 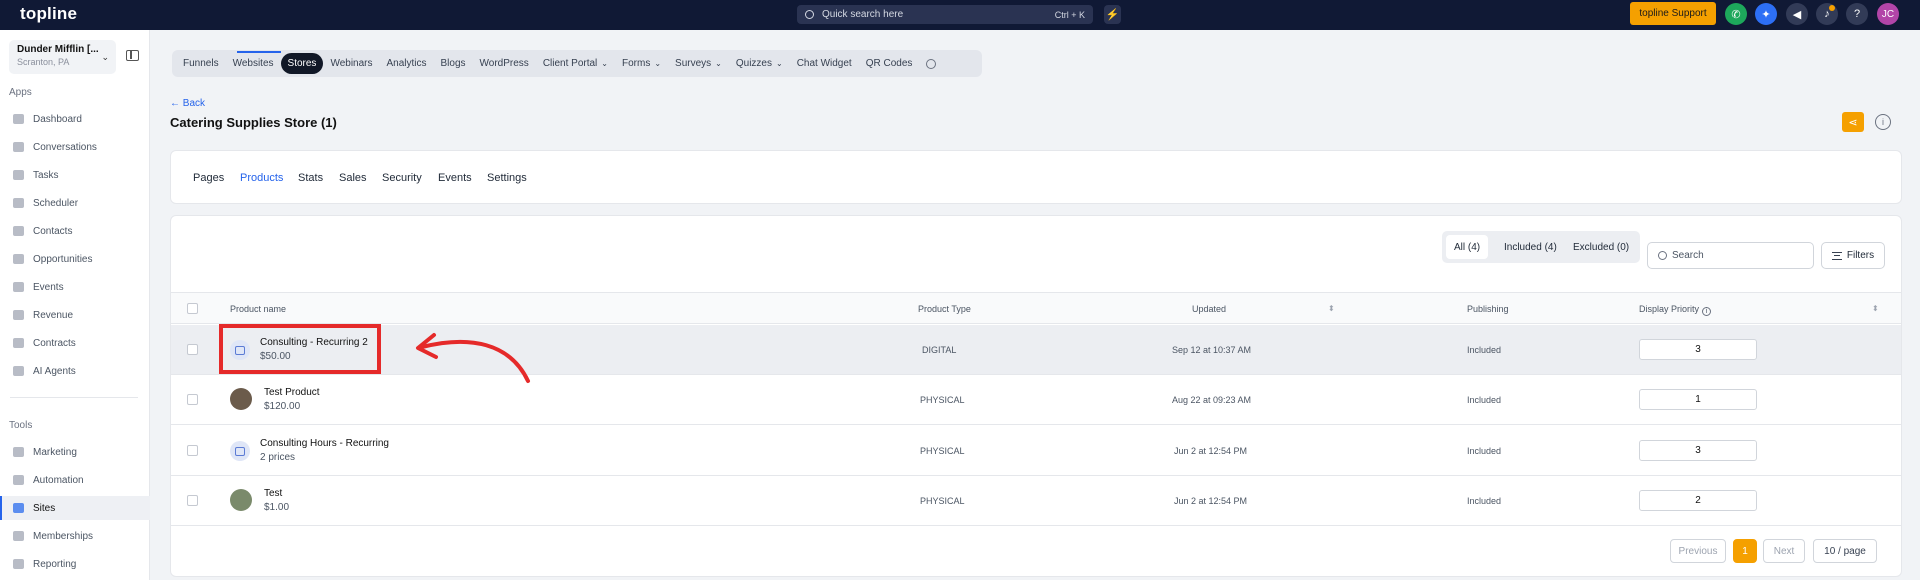 I want to click on filter-excluded: Excluded (0), so click(x=1601, y=247).